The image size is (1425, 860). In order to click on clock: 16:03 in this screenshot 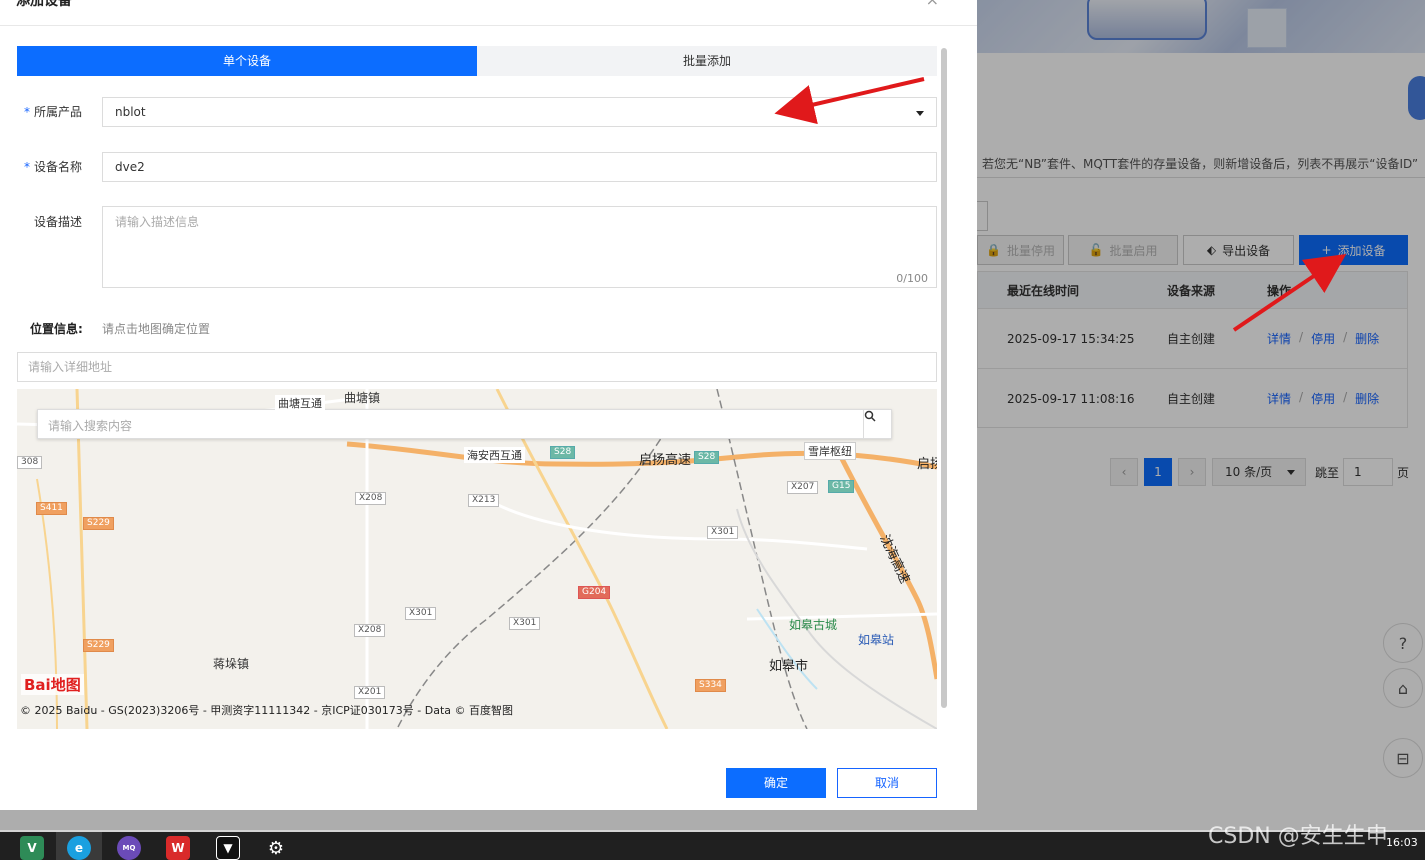, I will do `click(1402, 842)`.